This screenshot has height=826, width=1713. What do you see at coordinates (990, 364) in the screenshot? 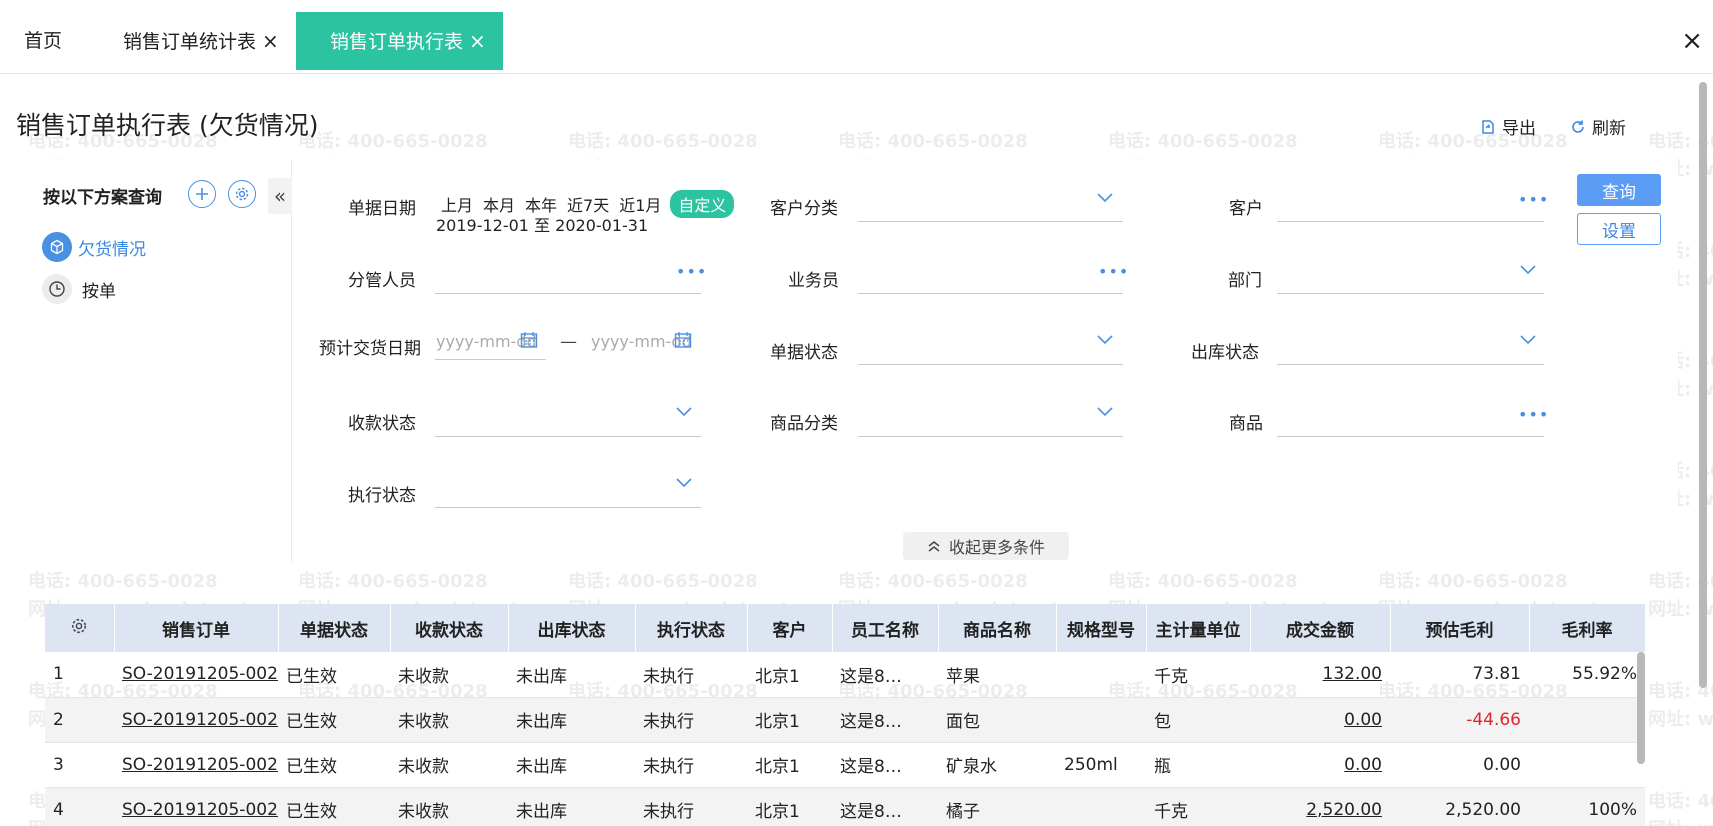
I see `doc-status-select` at bounding box center [990, 364].